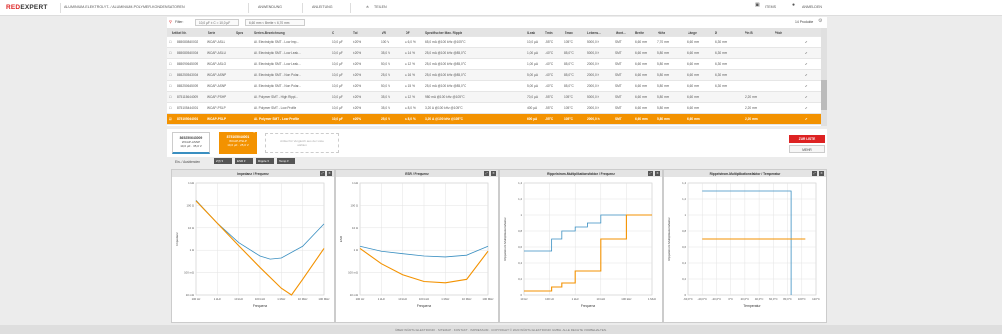 Image resolution: width=1002 pixels, height=334 pixels. Describe the element at coordinates (702, 299) in the screenshot. I see `x-tick-label: -40,0°C` at that location.